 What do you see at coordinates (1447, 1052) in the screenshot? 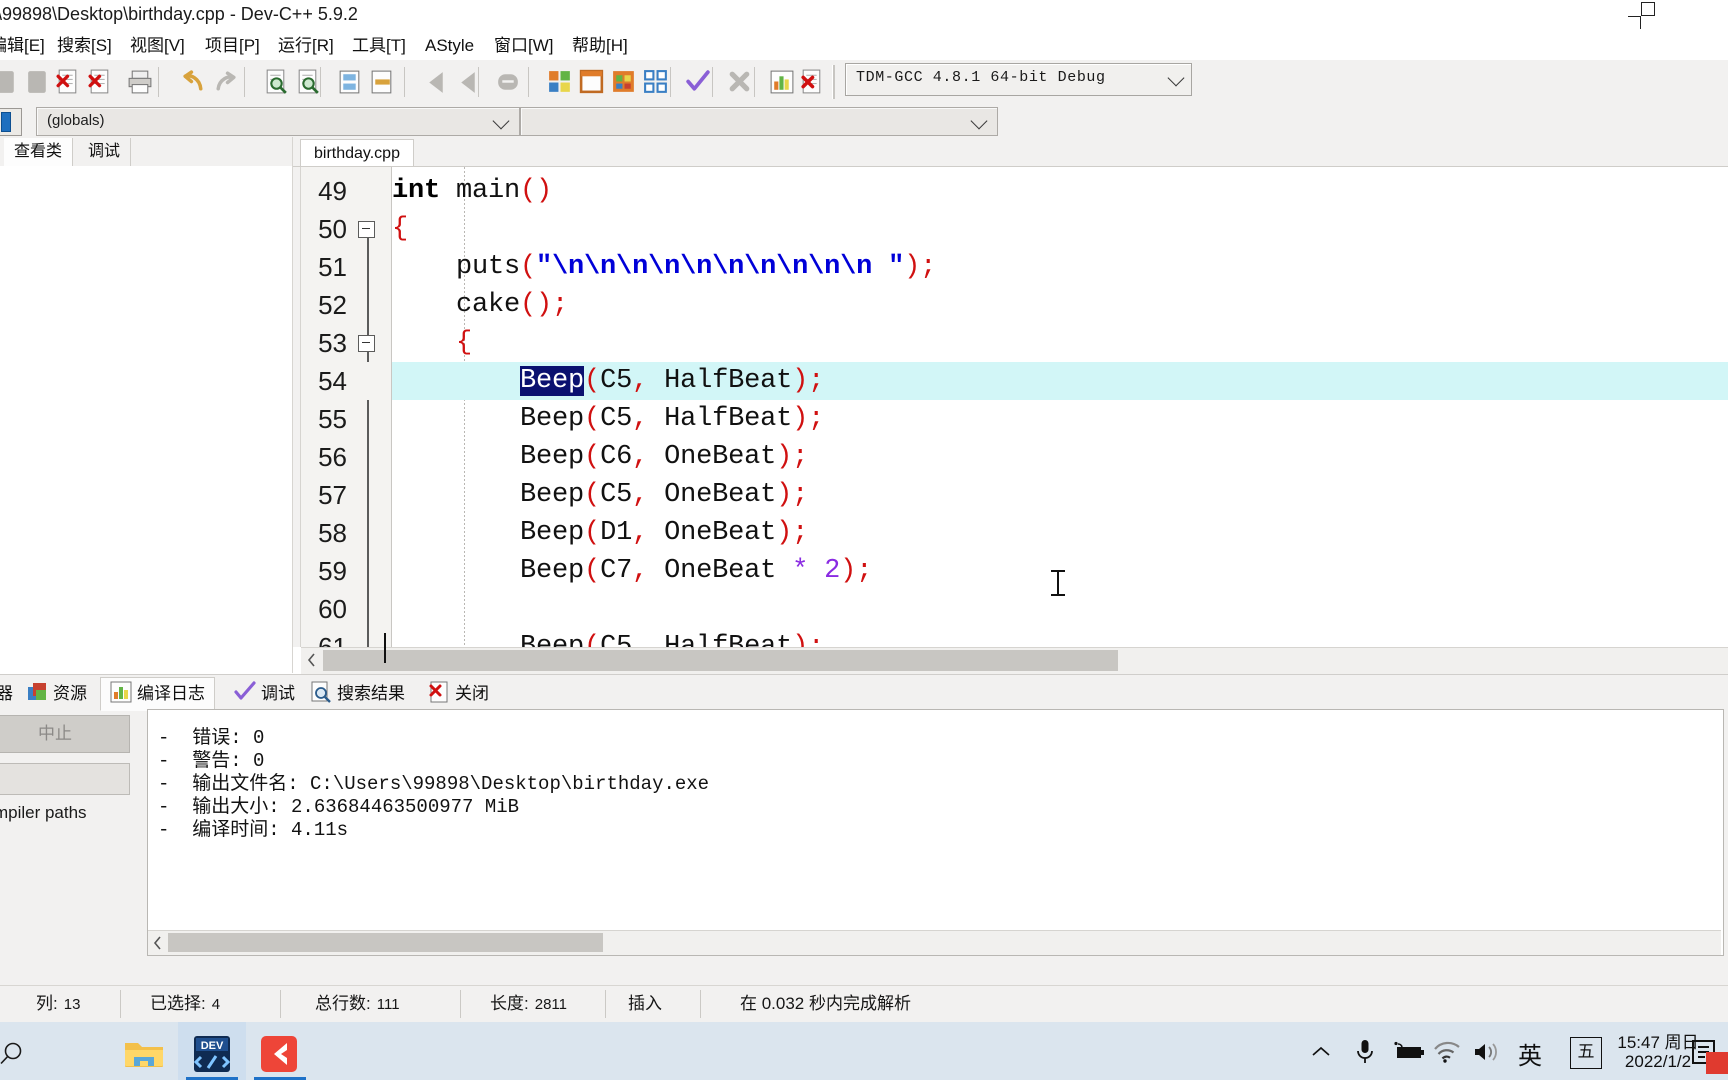
I see `wifi-icon` at bounding box center [1447, 1052].